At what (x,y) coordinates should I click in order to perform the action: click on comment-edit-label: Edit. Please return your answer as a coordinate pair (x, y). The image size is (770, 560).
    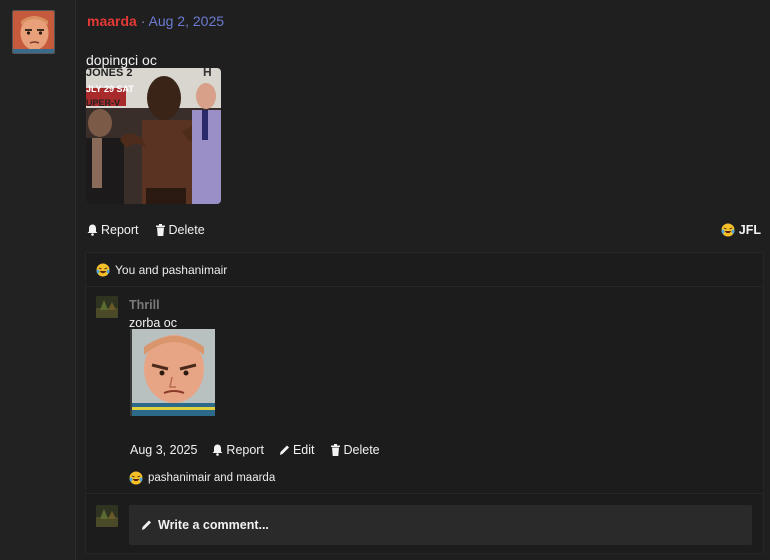
    Looking at the image, I should click on (303, 450).